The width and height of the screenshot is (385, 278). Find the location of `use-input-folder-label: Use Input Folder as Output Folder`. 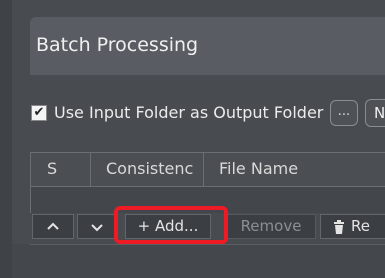

use-input-folder-label: Use Input Folder as Output Folder is located at coordinates (188, 112).